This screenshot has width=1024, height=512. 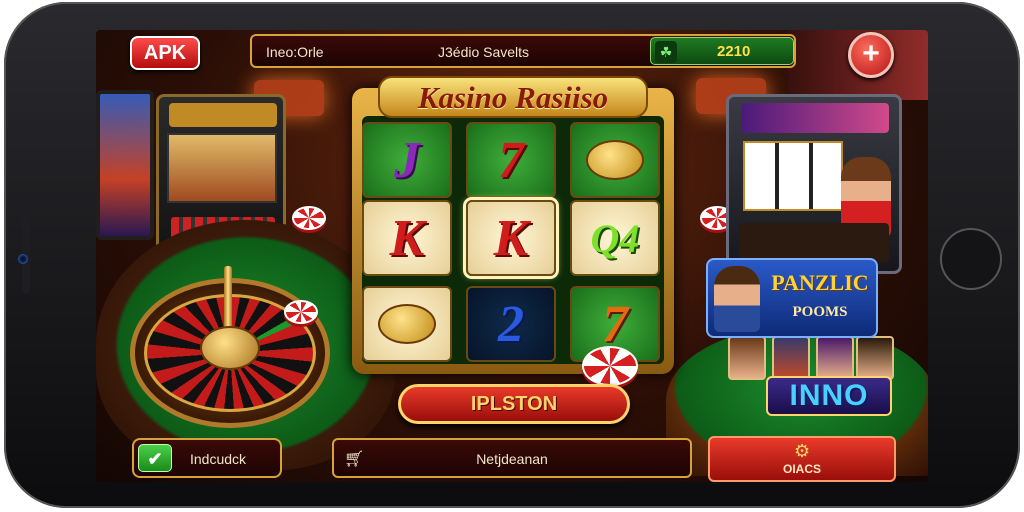 I want to click on arcade-reels, so click(x=793, y=176).